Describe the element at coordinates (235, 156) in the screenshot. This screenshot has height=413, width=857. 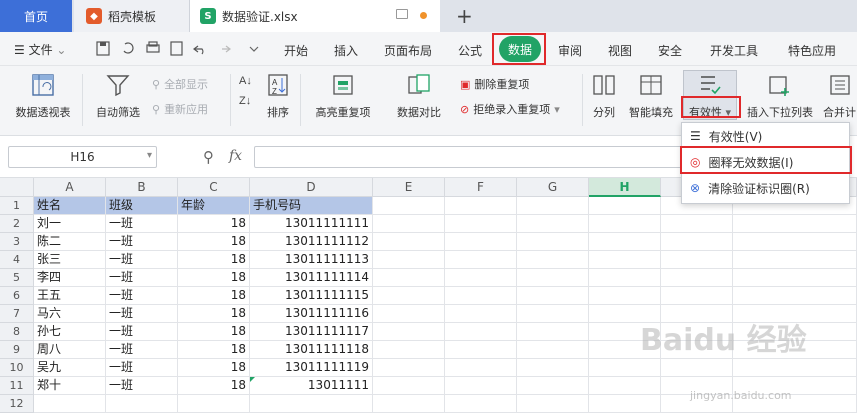
I see `fx-button: fx` at that location.